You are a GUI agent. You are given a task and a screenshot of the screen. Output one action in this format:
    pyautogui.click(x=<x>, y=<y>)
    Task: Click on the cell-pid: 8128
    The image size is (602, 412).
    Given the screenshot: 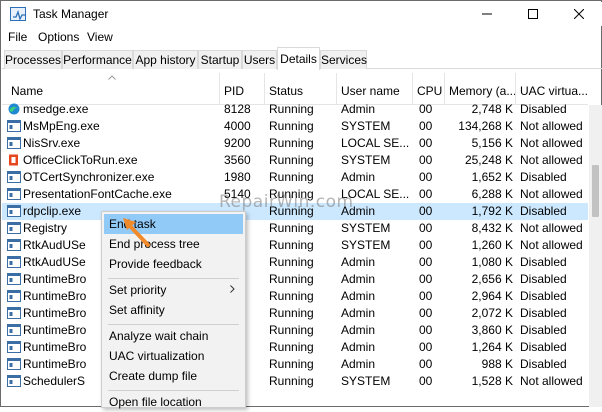 What is the action you would take?
    pyautogui.click(x=237, y=109)
    